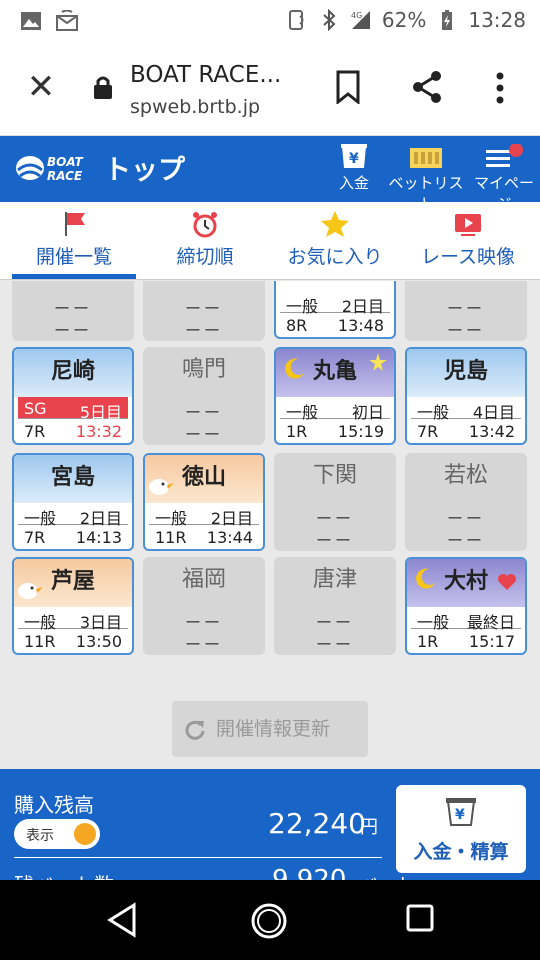 Image resolution: width=540 pixels, height=960 pixels. I want to click on status-bar: 4G 62% 13:28, so click(270, 21).